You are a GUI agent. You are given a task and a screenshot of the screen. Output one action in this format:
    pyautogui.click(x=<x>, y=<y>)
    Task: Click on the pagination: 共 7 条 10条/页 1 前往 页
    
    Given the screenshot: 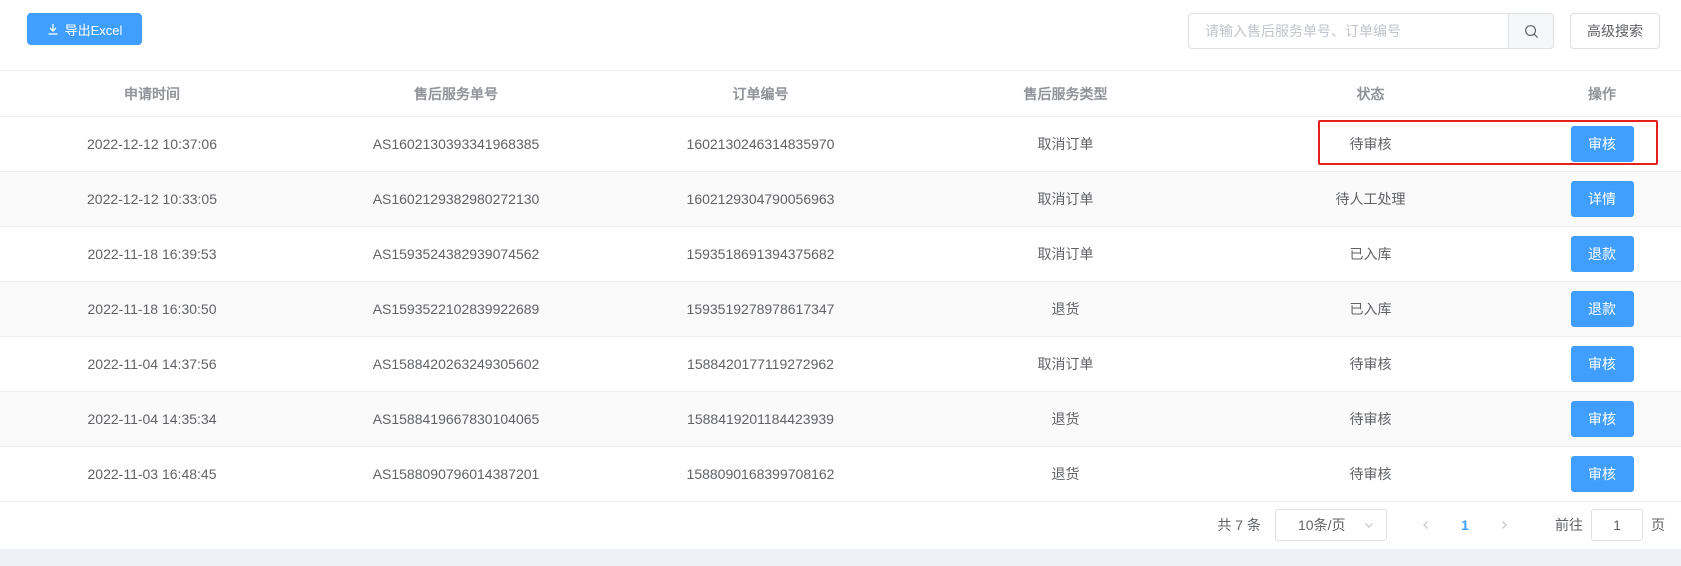 What is the action you would take?
    pyautogui.click(x=840, y=525)
    